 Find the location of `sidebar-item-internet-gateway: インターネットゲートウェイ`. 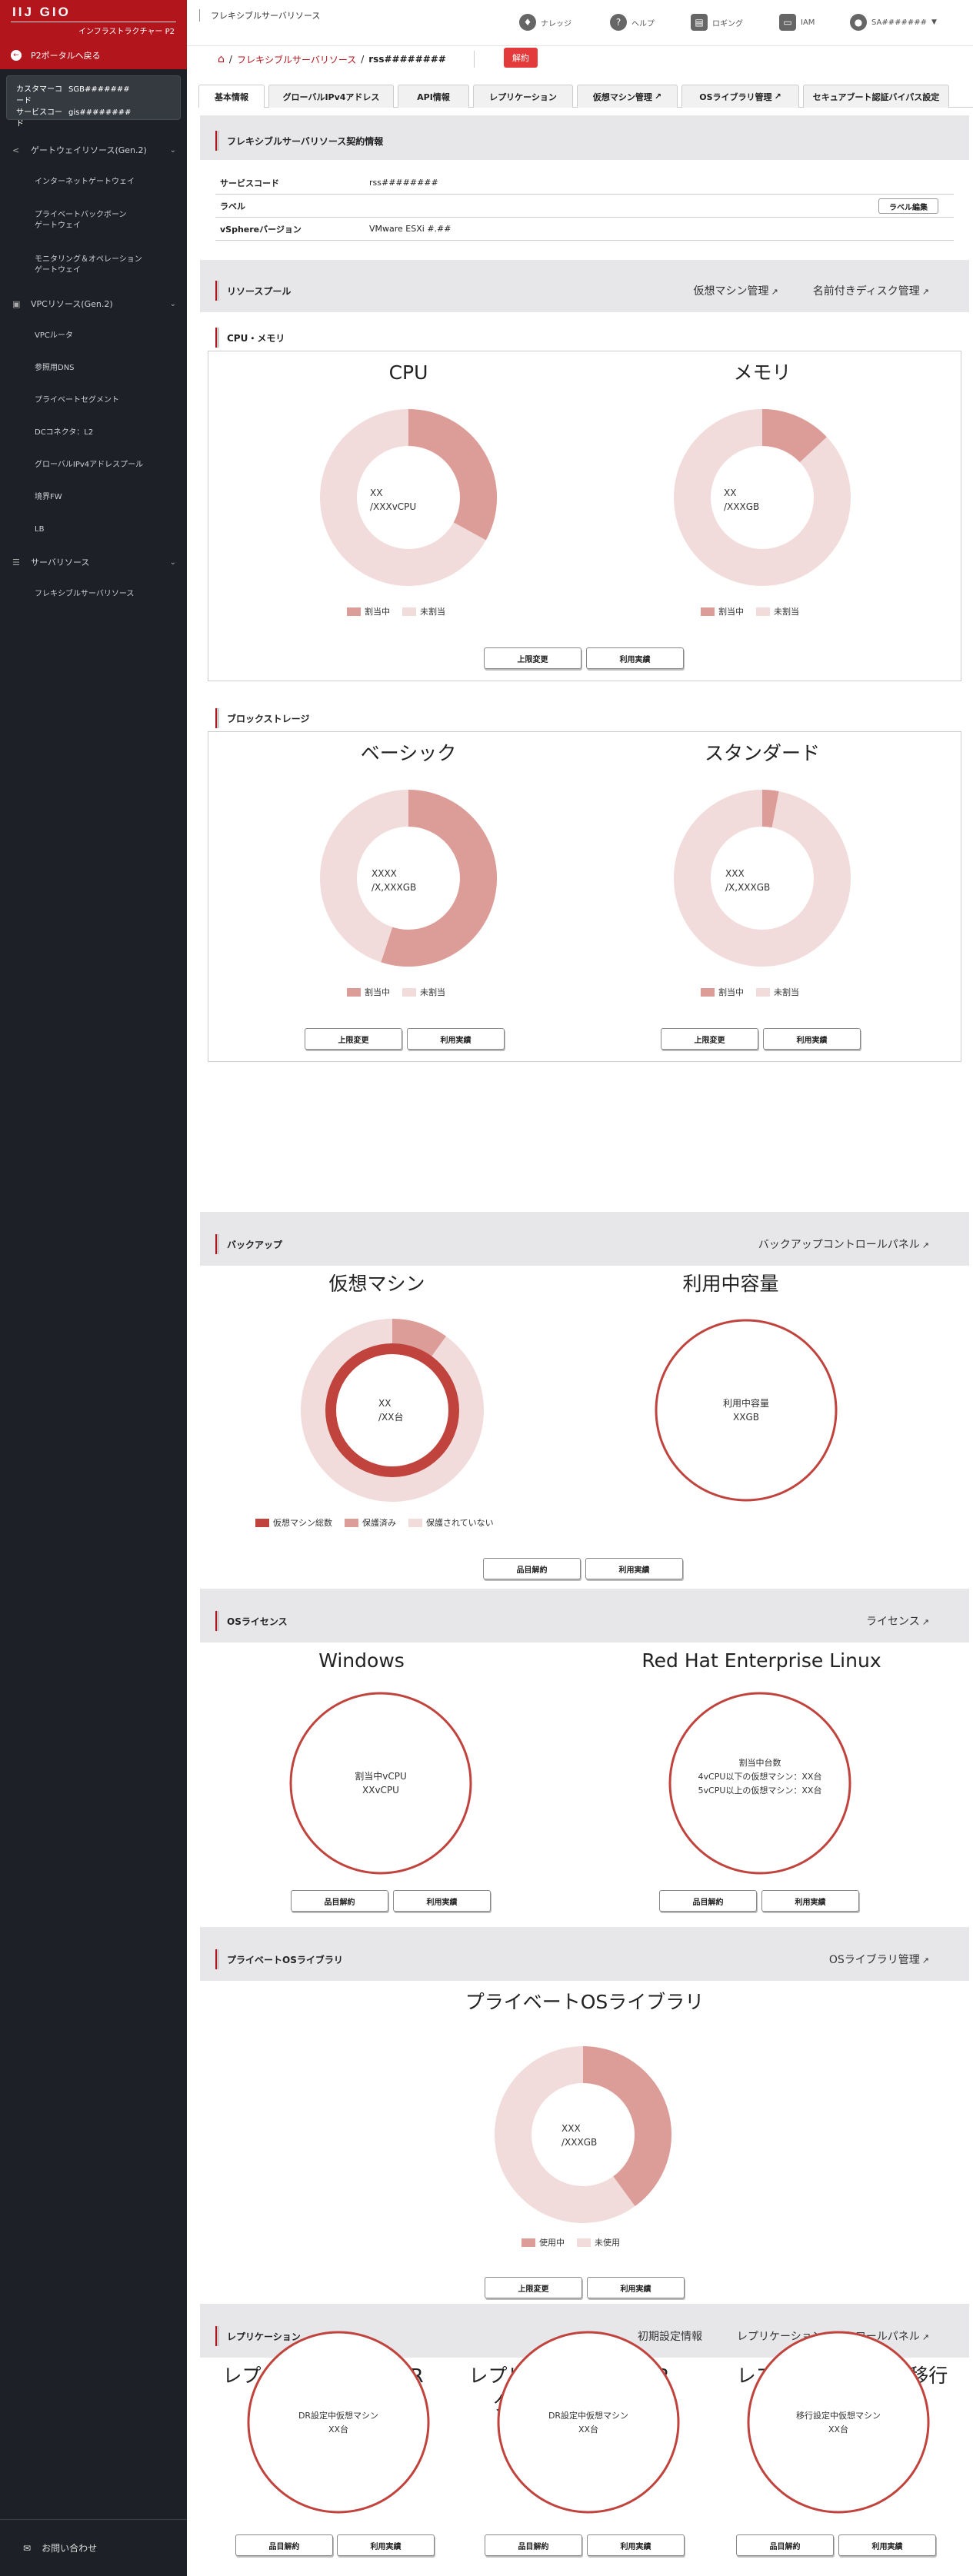

sidebar-item-internet-gateway: インターネットゲートウェイ is located at coordinates (93, 182).